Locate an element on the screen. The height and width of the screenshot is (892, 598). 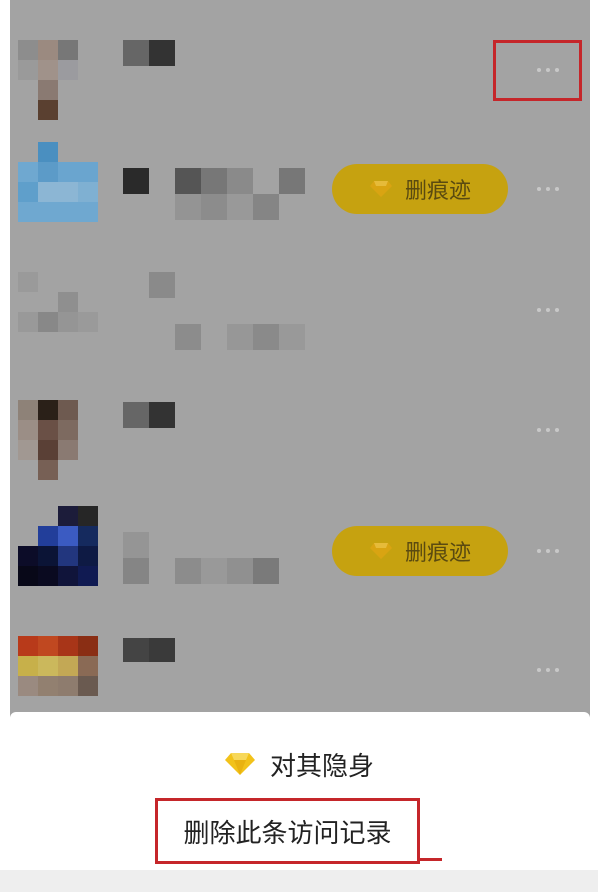
delete-record-option: 删除此条访问记录 is located at coordinates (287, 831).